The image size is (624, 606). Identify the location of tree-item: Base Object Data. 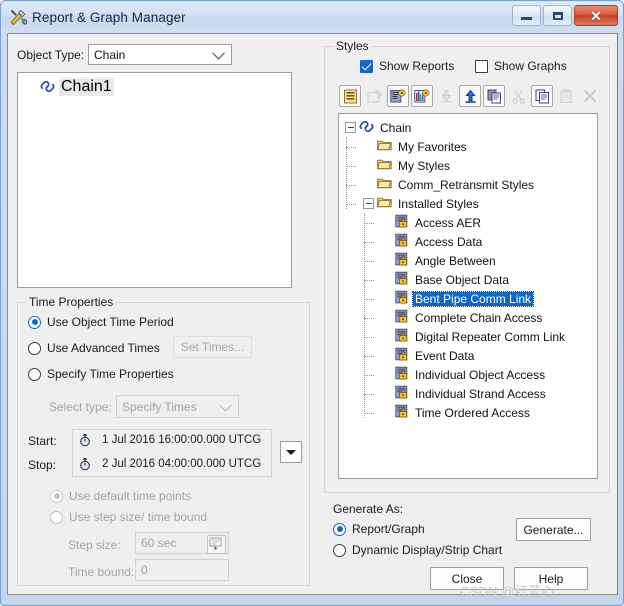
(471, 279).